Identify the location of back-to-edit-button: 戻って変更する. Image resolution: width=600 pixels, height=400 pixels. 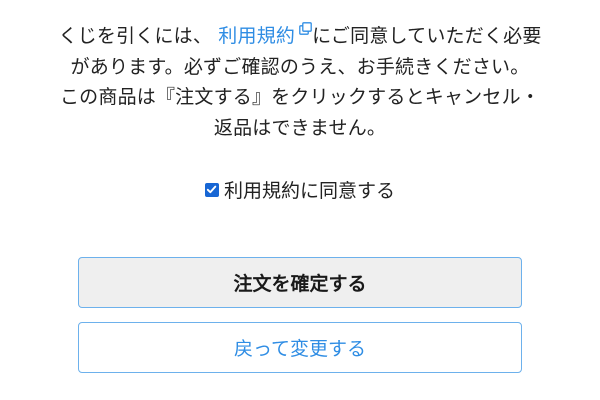
(300, 347).